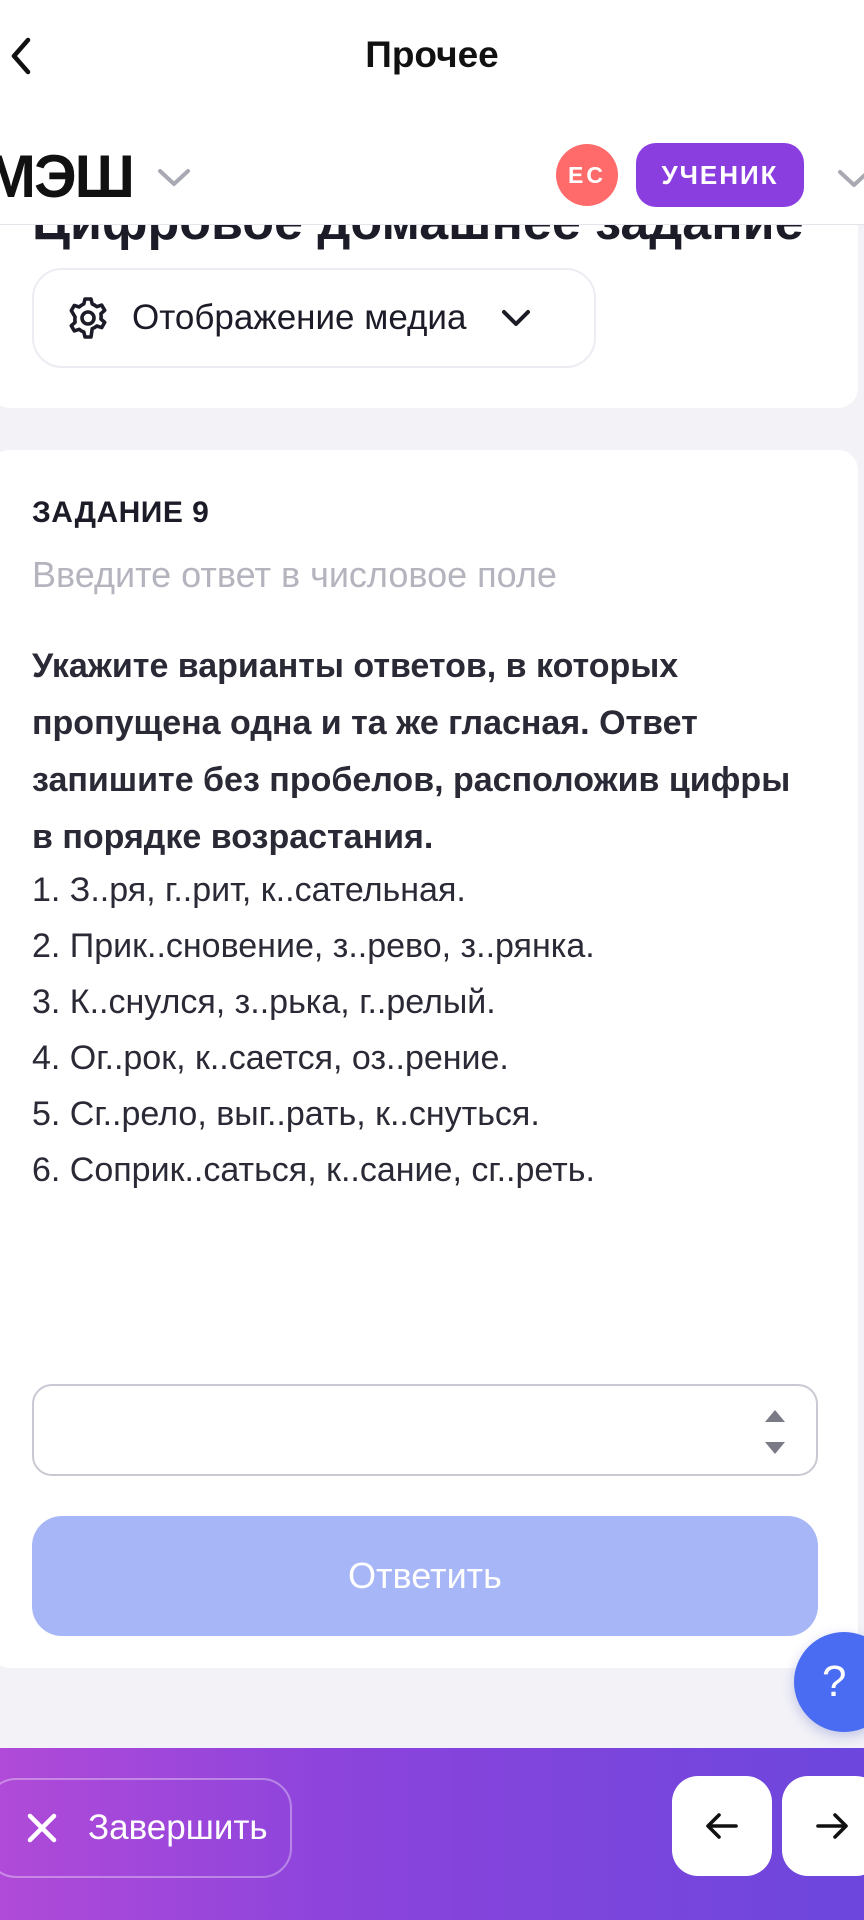 This screenshot has width=864, height=1920. What do you see at coordinates (775, 1432) in the screenshot?
I see `number-stepper-icon` at bounding box center [775, 1432].